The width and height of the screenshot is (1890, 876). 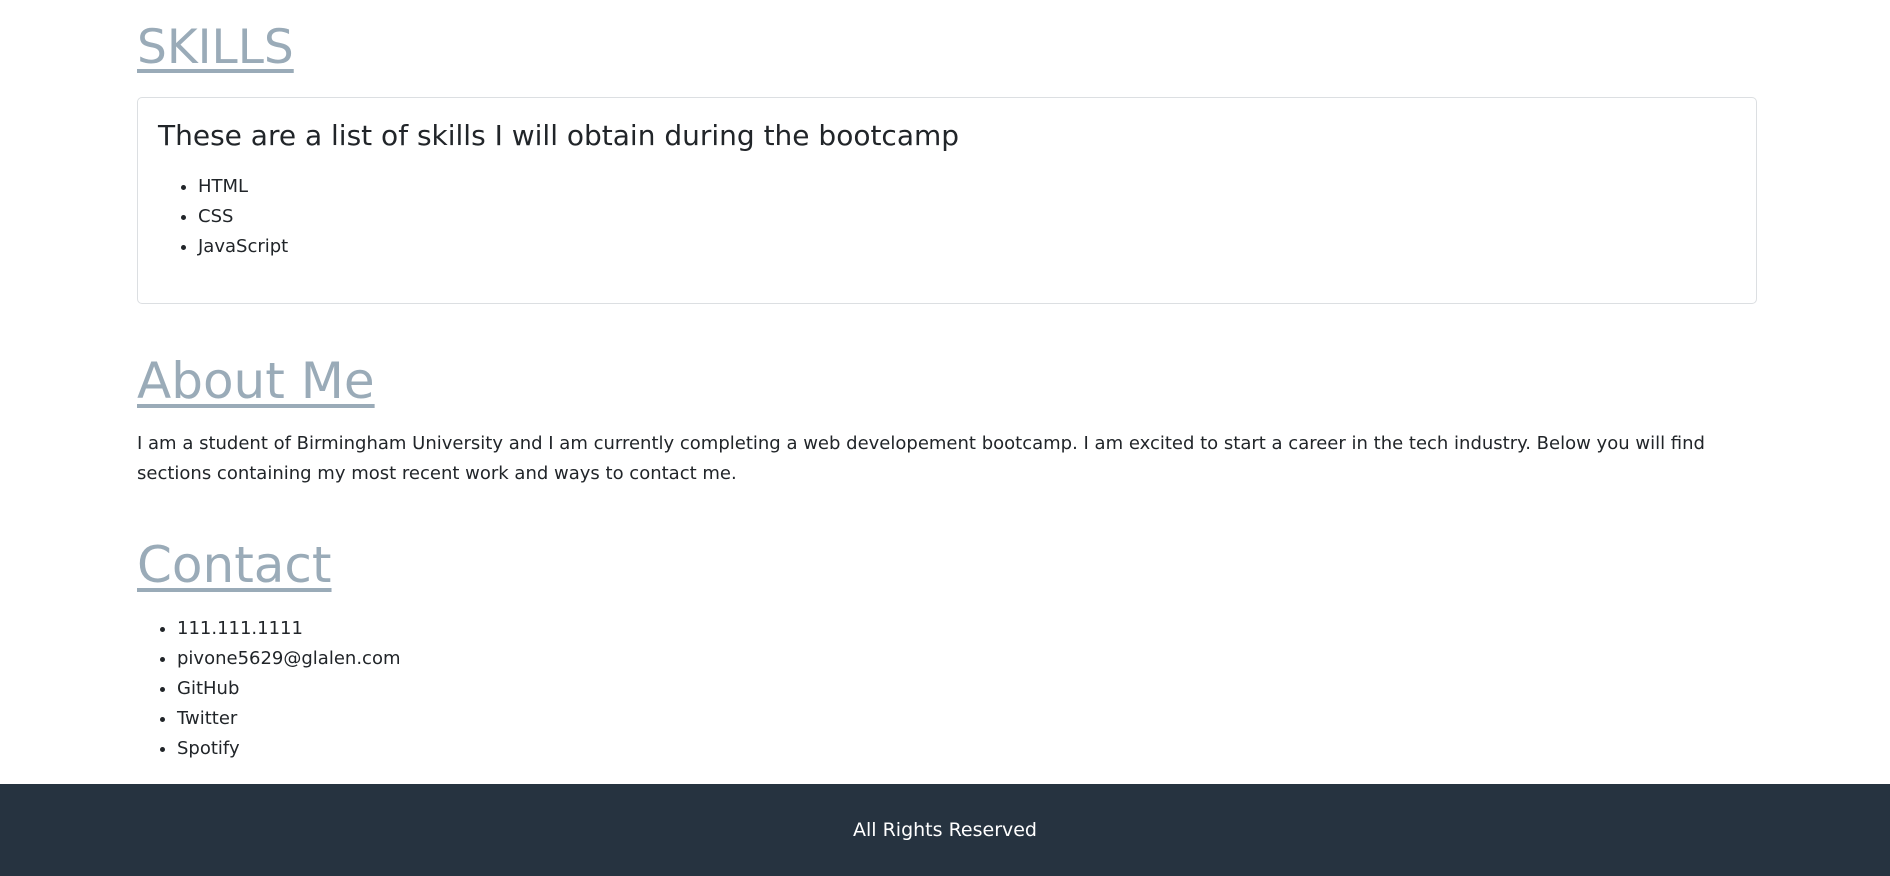 I want to click on skills-heading: SKILLS, so click(x=215, y=48).